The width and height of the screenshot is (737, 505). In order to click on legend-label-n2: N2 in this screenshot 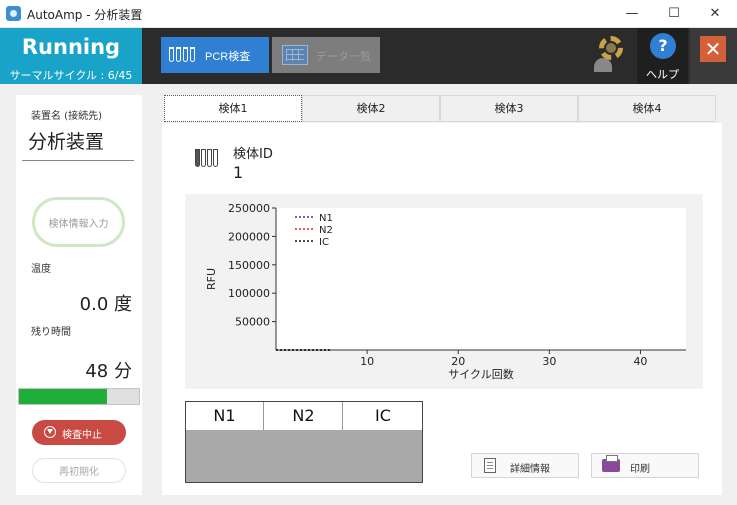, I will do `click(326, 230)`.